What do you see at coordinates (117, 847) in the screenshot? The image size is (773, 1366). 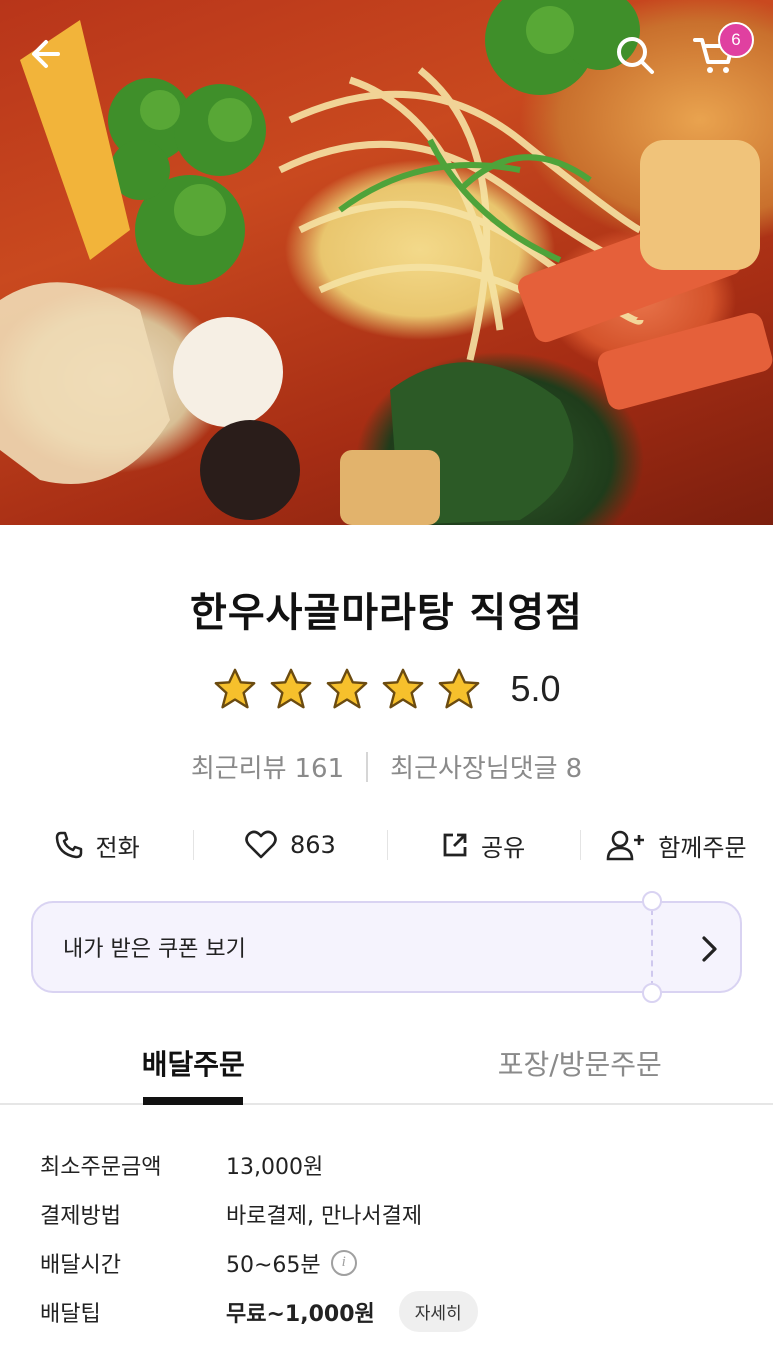 I see `call-label: 전화` at bounding box center [117, 847].